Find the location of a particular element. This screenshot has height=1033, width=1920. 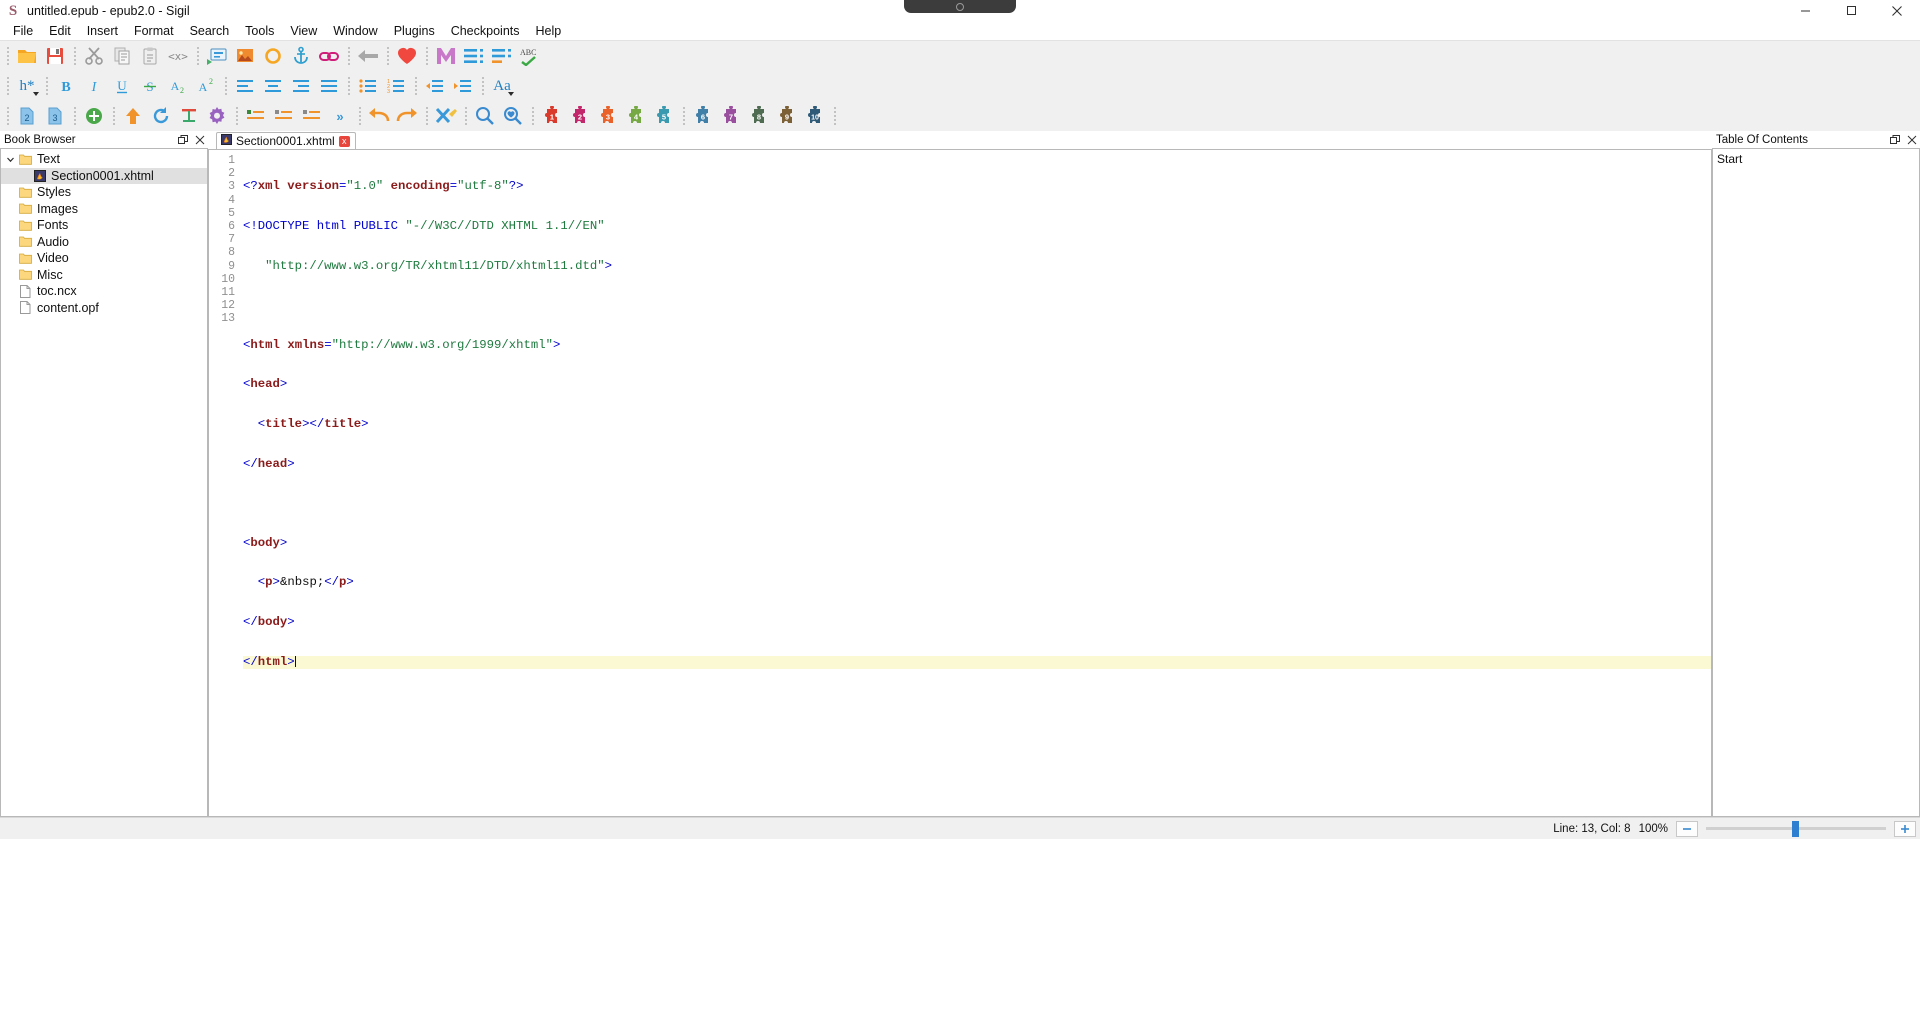

tree-item-styles: Styles is located at coordinates (104, 192).